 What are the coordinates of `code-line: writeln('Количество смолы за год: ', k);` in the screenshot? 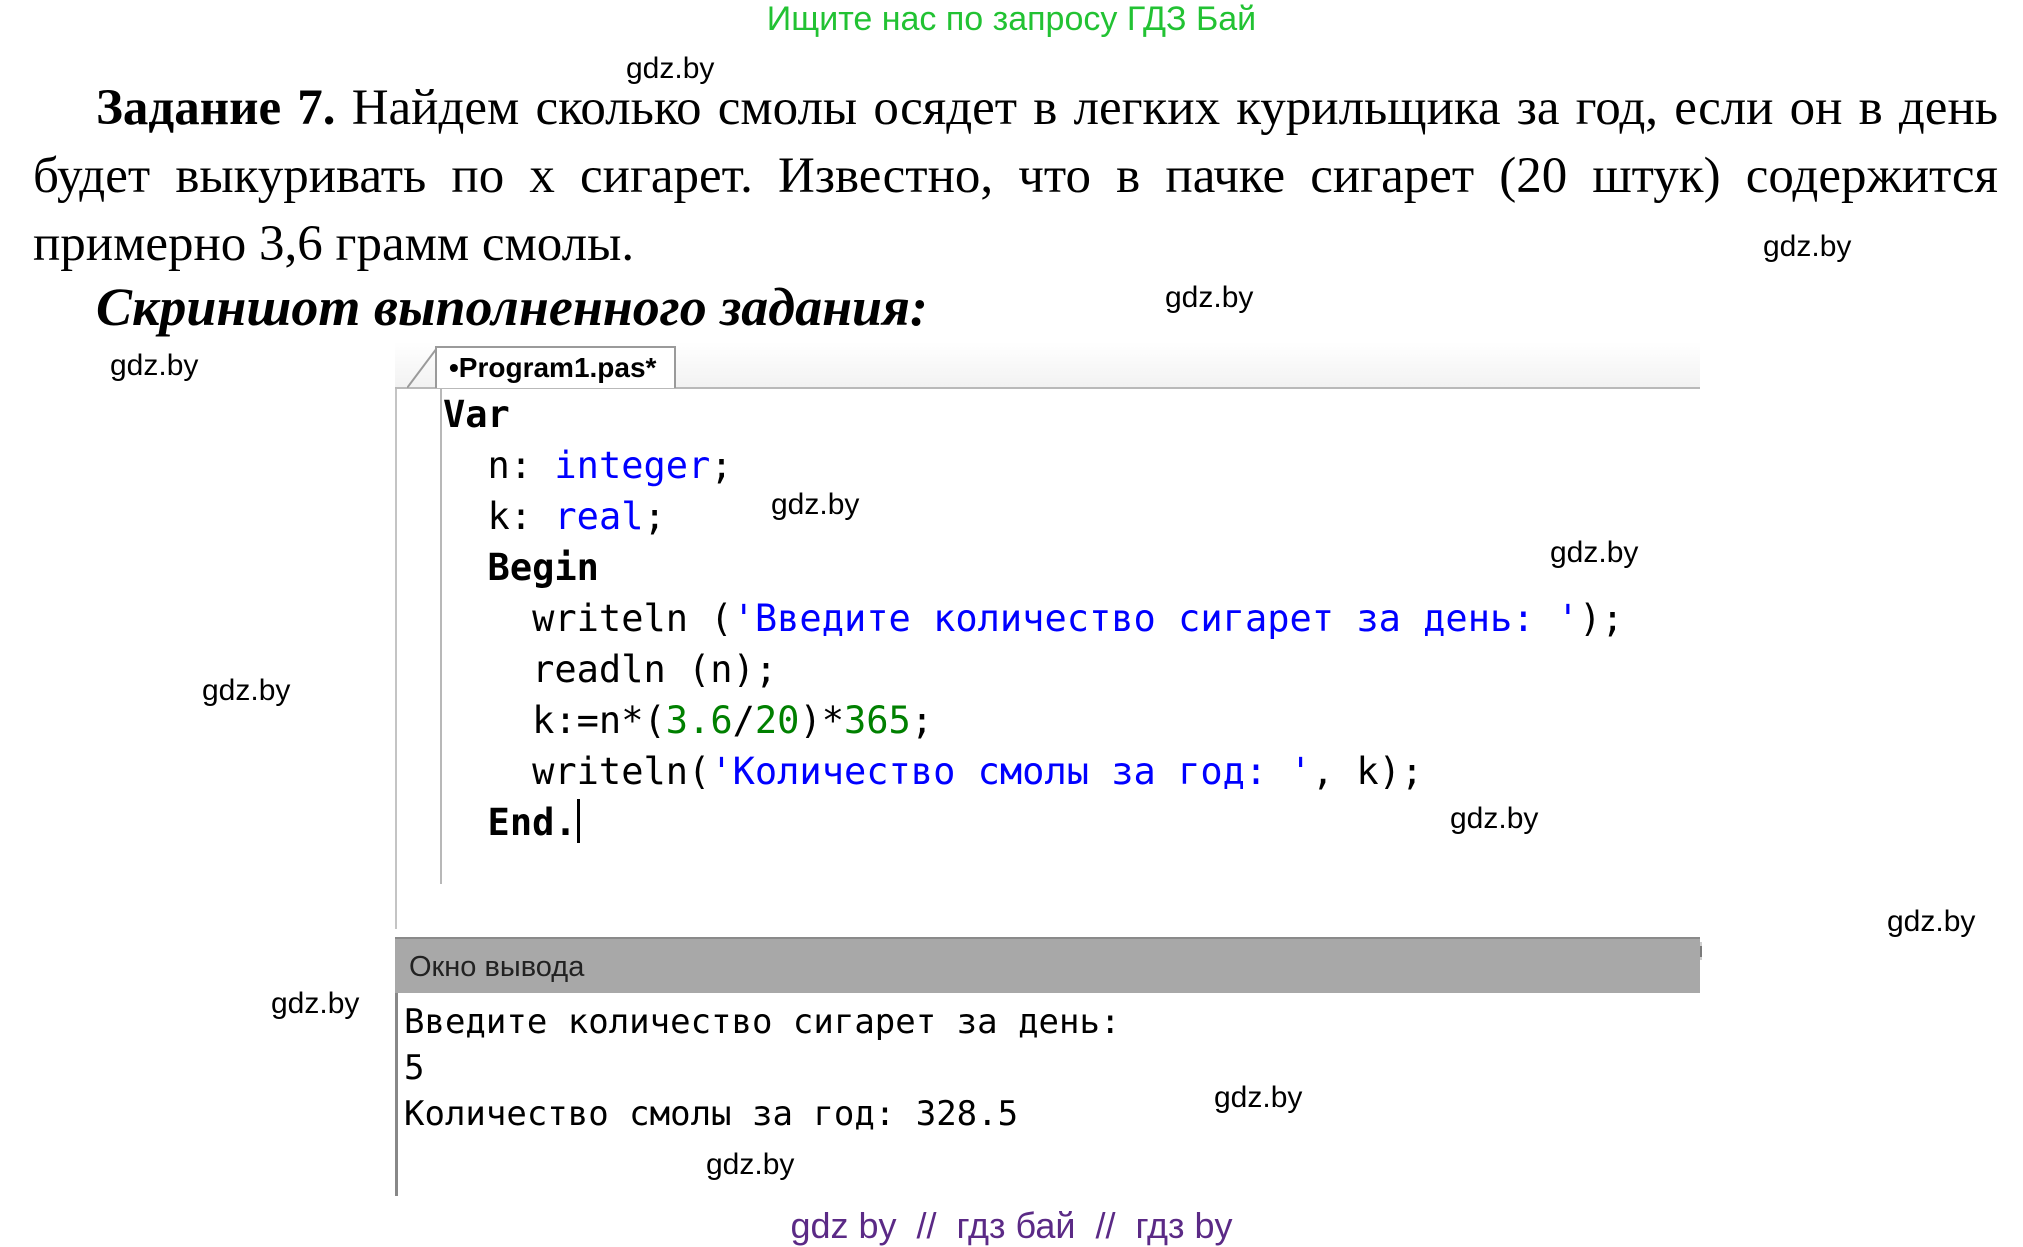 It's located at (933, 771).